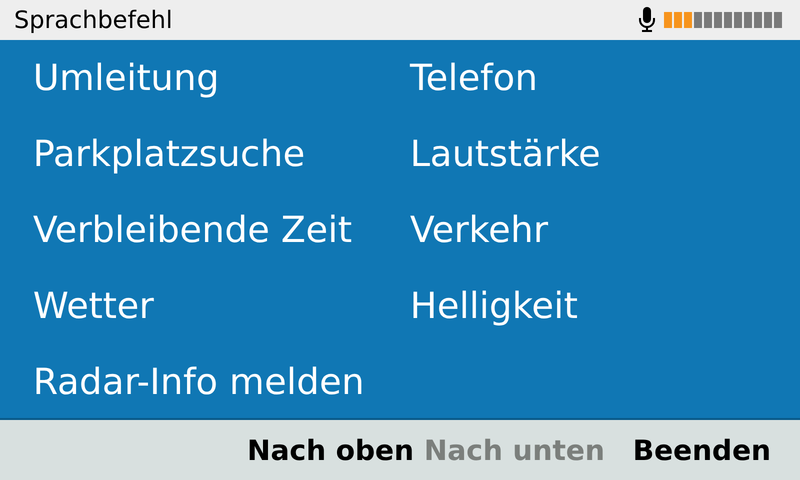  I want to click on command-item: Lautstärke, so click(505, 154).